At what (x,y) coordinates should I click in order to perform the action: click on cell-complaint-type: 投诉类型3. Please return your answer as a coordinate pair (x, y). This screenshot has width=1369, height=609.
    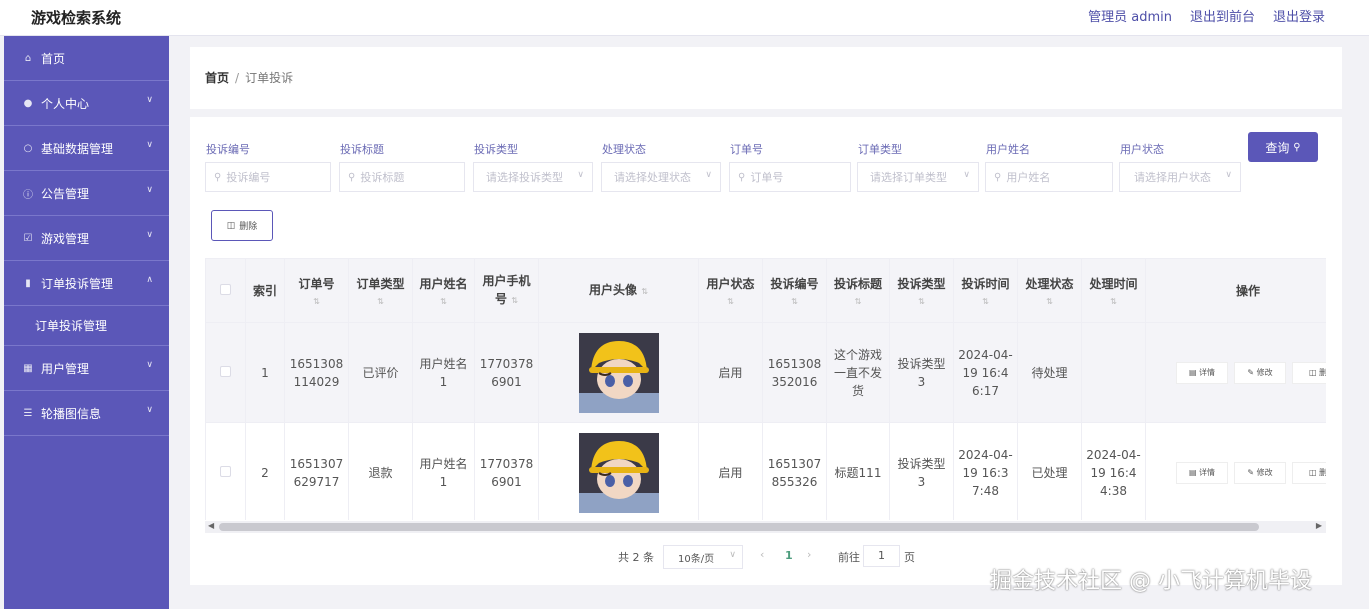
    Looking at the image, I should click on (921, 372).